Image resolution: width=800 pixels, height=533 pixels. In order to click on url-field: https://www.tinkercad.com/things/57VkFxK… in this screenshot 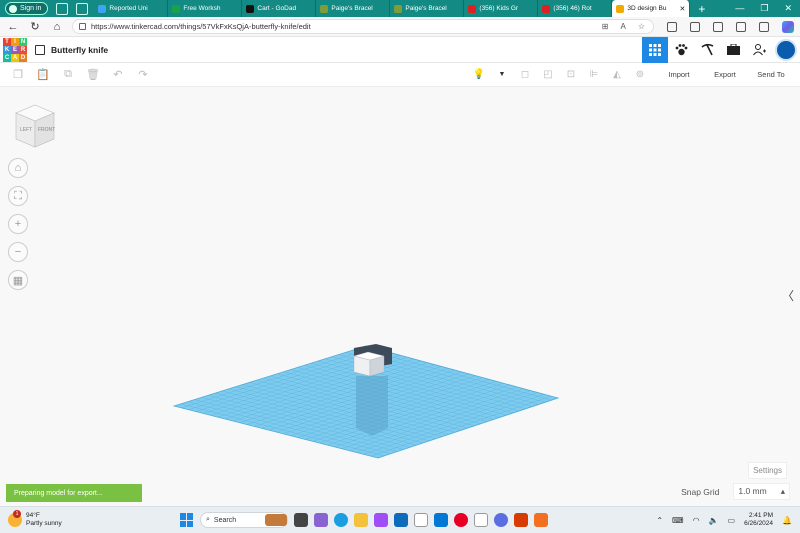, I will do `click(363, 26)`.